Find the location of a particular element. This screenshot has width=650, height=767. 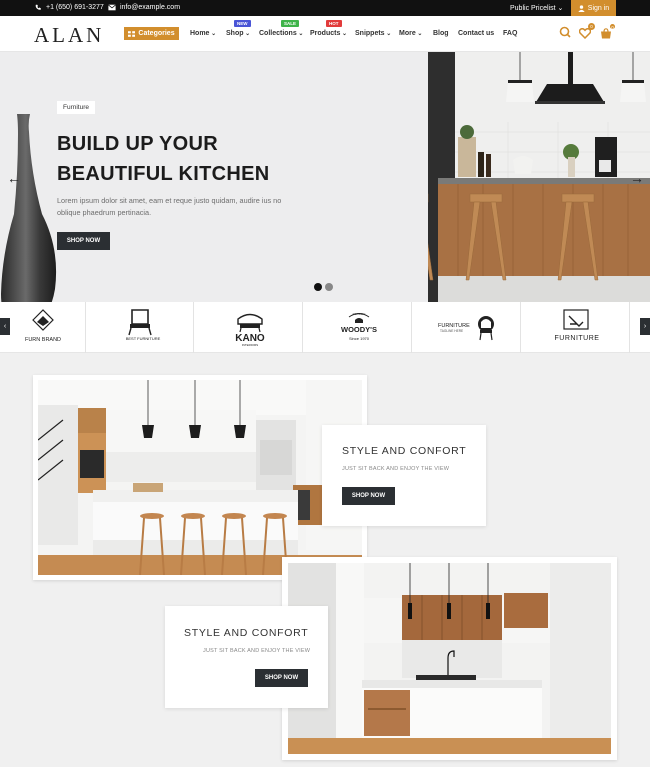

brand-furn-brand-label: FURN BRAND is located at coordinates (43, 340).